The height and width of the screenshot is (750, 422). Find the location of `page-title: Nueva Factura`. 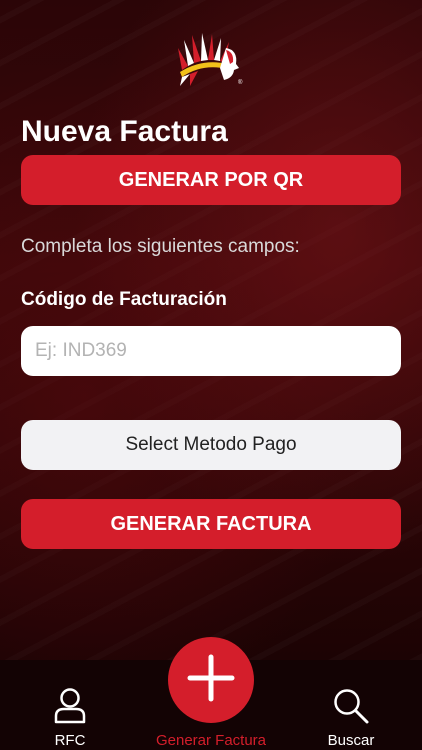

page-title: Nueva Factura is located at coordinates (124, 131).